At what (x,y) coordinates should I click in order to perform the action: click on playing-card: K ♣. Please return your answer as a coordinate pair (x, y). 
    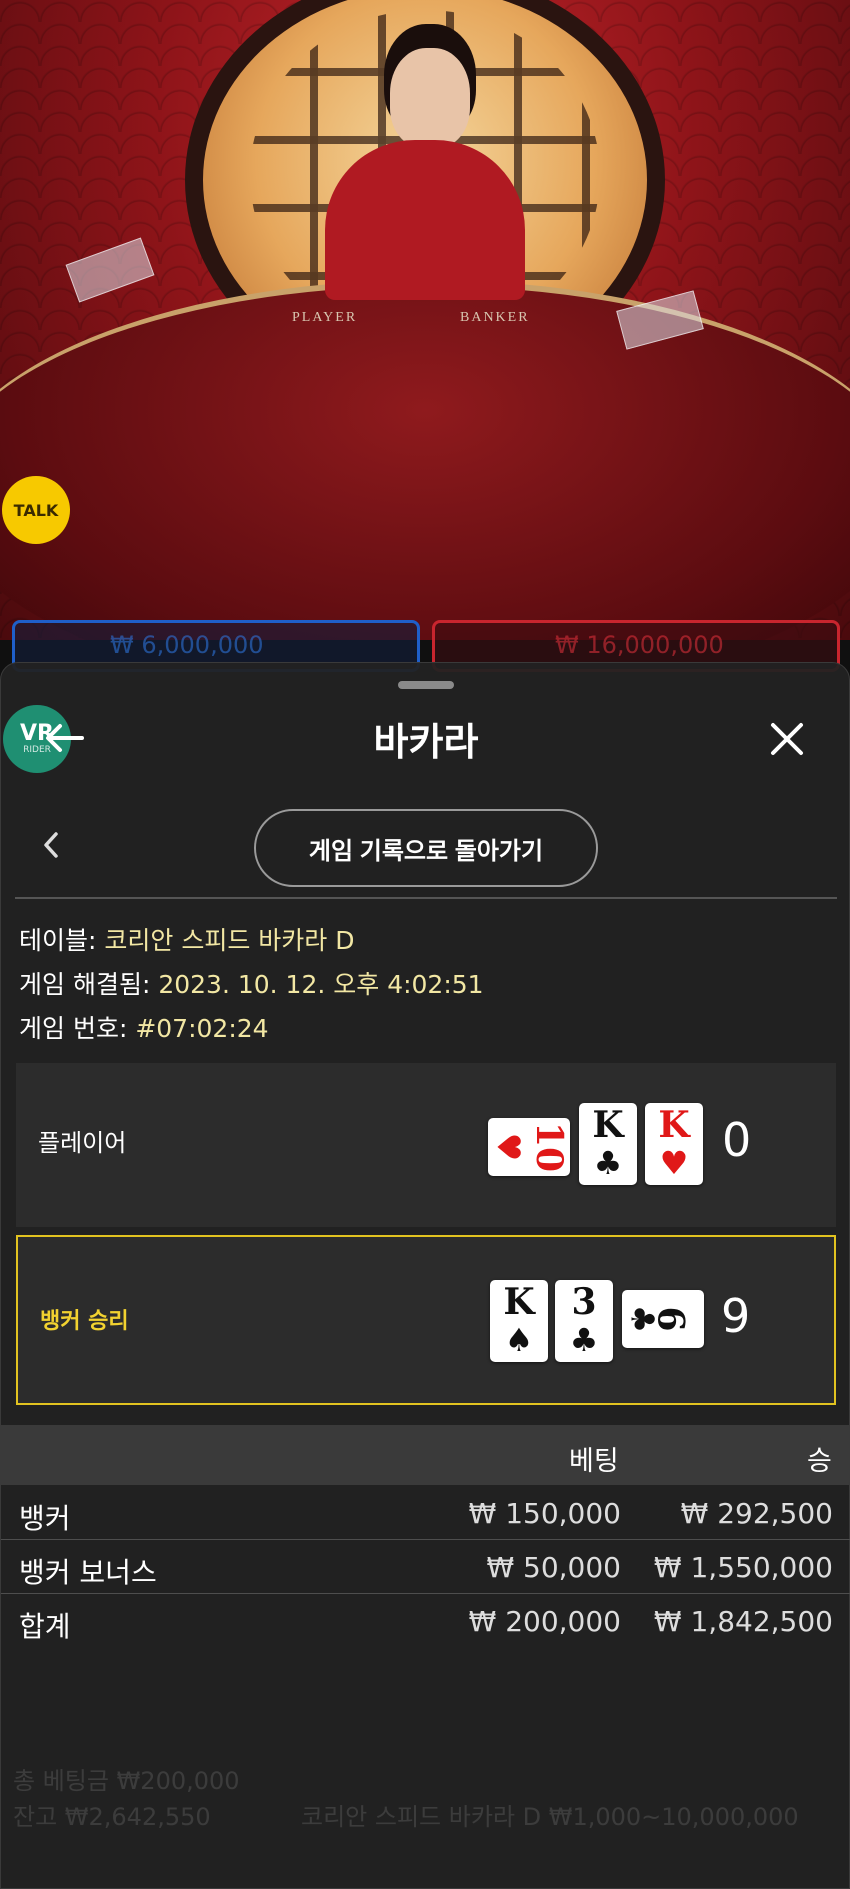
    Looking at the image, I should click on (608, 1144).